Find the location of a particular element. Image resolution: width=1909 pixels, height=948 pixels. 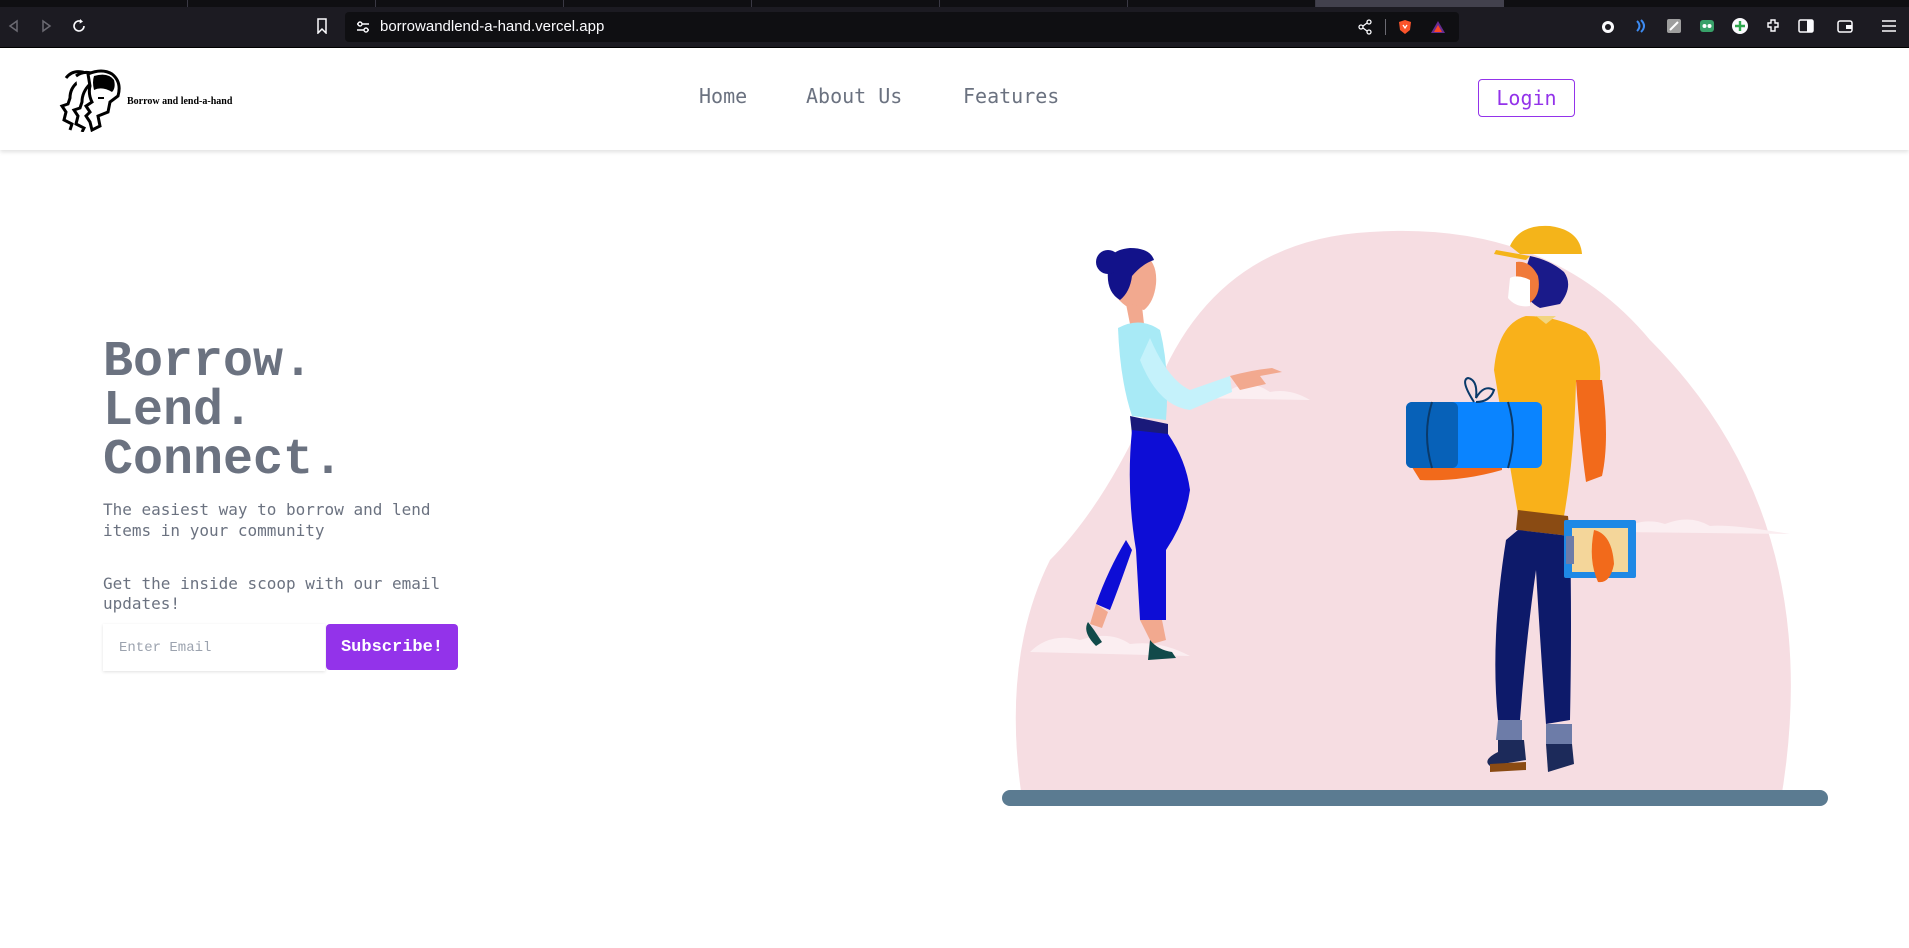

reload-icon is located at coordinates (79, 26).